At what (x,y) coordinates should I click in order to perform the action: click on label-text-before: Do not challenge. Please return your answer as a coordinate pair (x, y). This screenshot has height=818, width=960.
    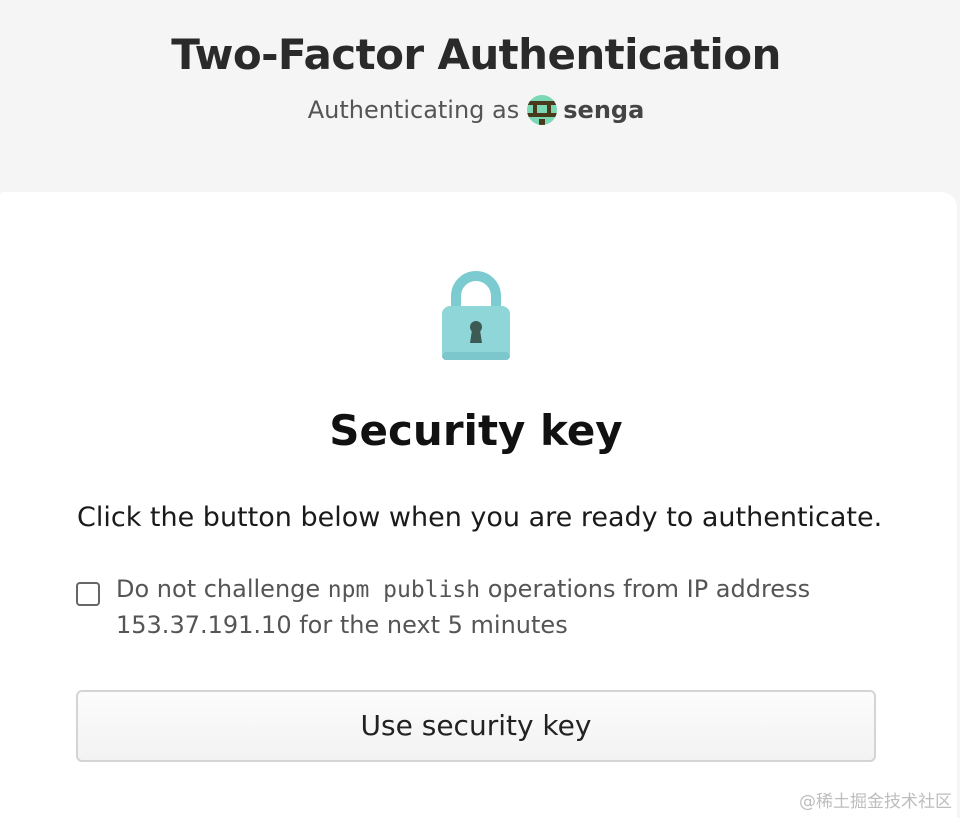
    Looking at the image, I should click on (218, 589).